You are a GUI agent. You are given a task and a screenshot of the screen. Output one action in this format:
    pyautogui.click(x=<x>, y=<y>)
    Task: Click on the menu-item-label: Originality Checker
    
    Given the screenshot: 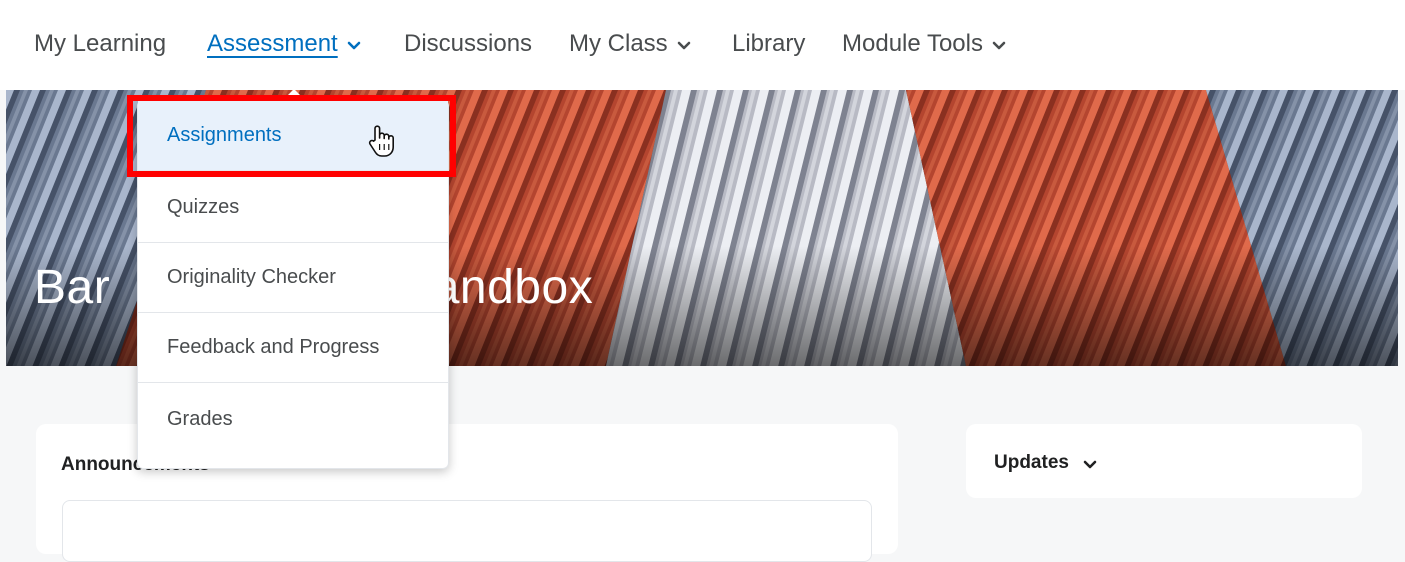 What is the action you would take?
    pyautogui.click(x=251, y=277)
    